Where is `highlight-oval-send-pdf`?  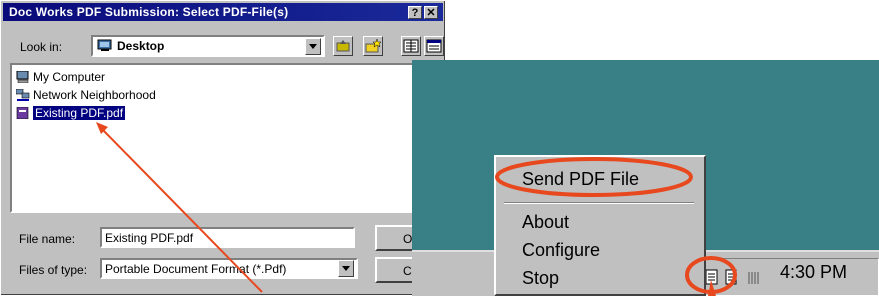 highlight-oval-send-pdf is located at coordinates (594, 177).